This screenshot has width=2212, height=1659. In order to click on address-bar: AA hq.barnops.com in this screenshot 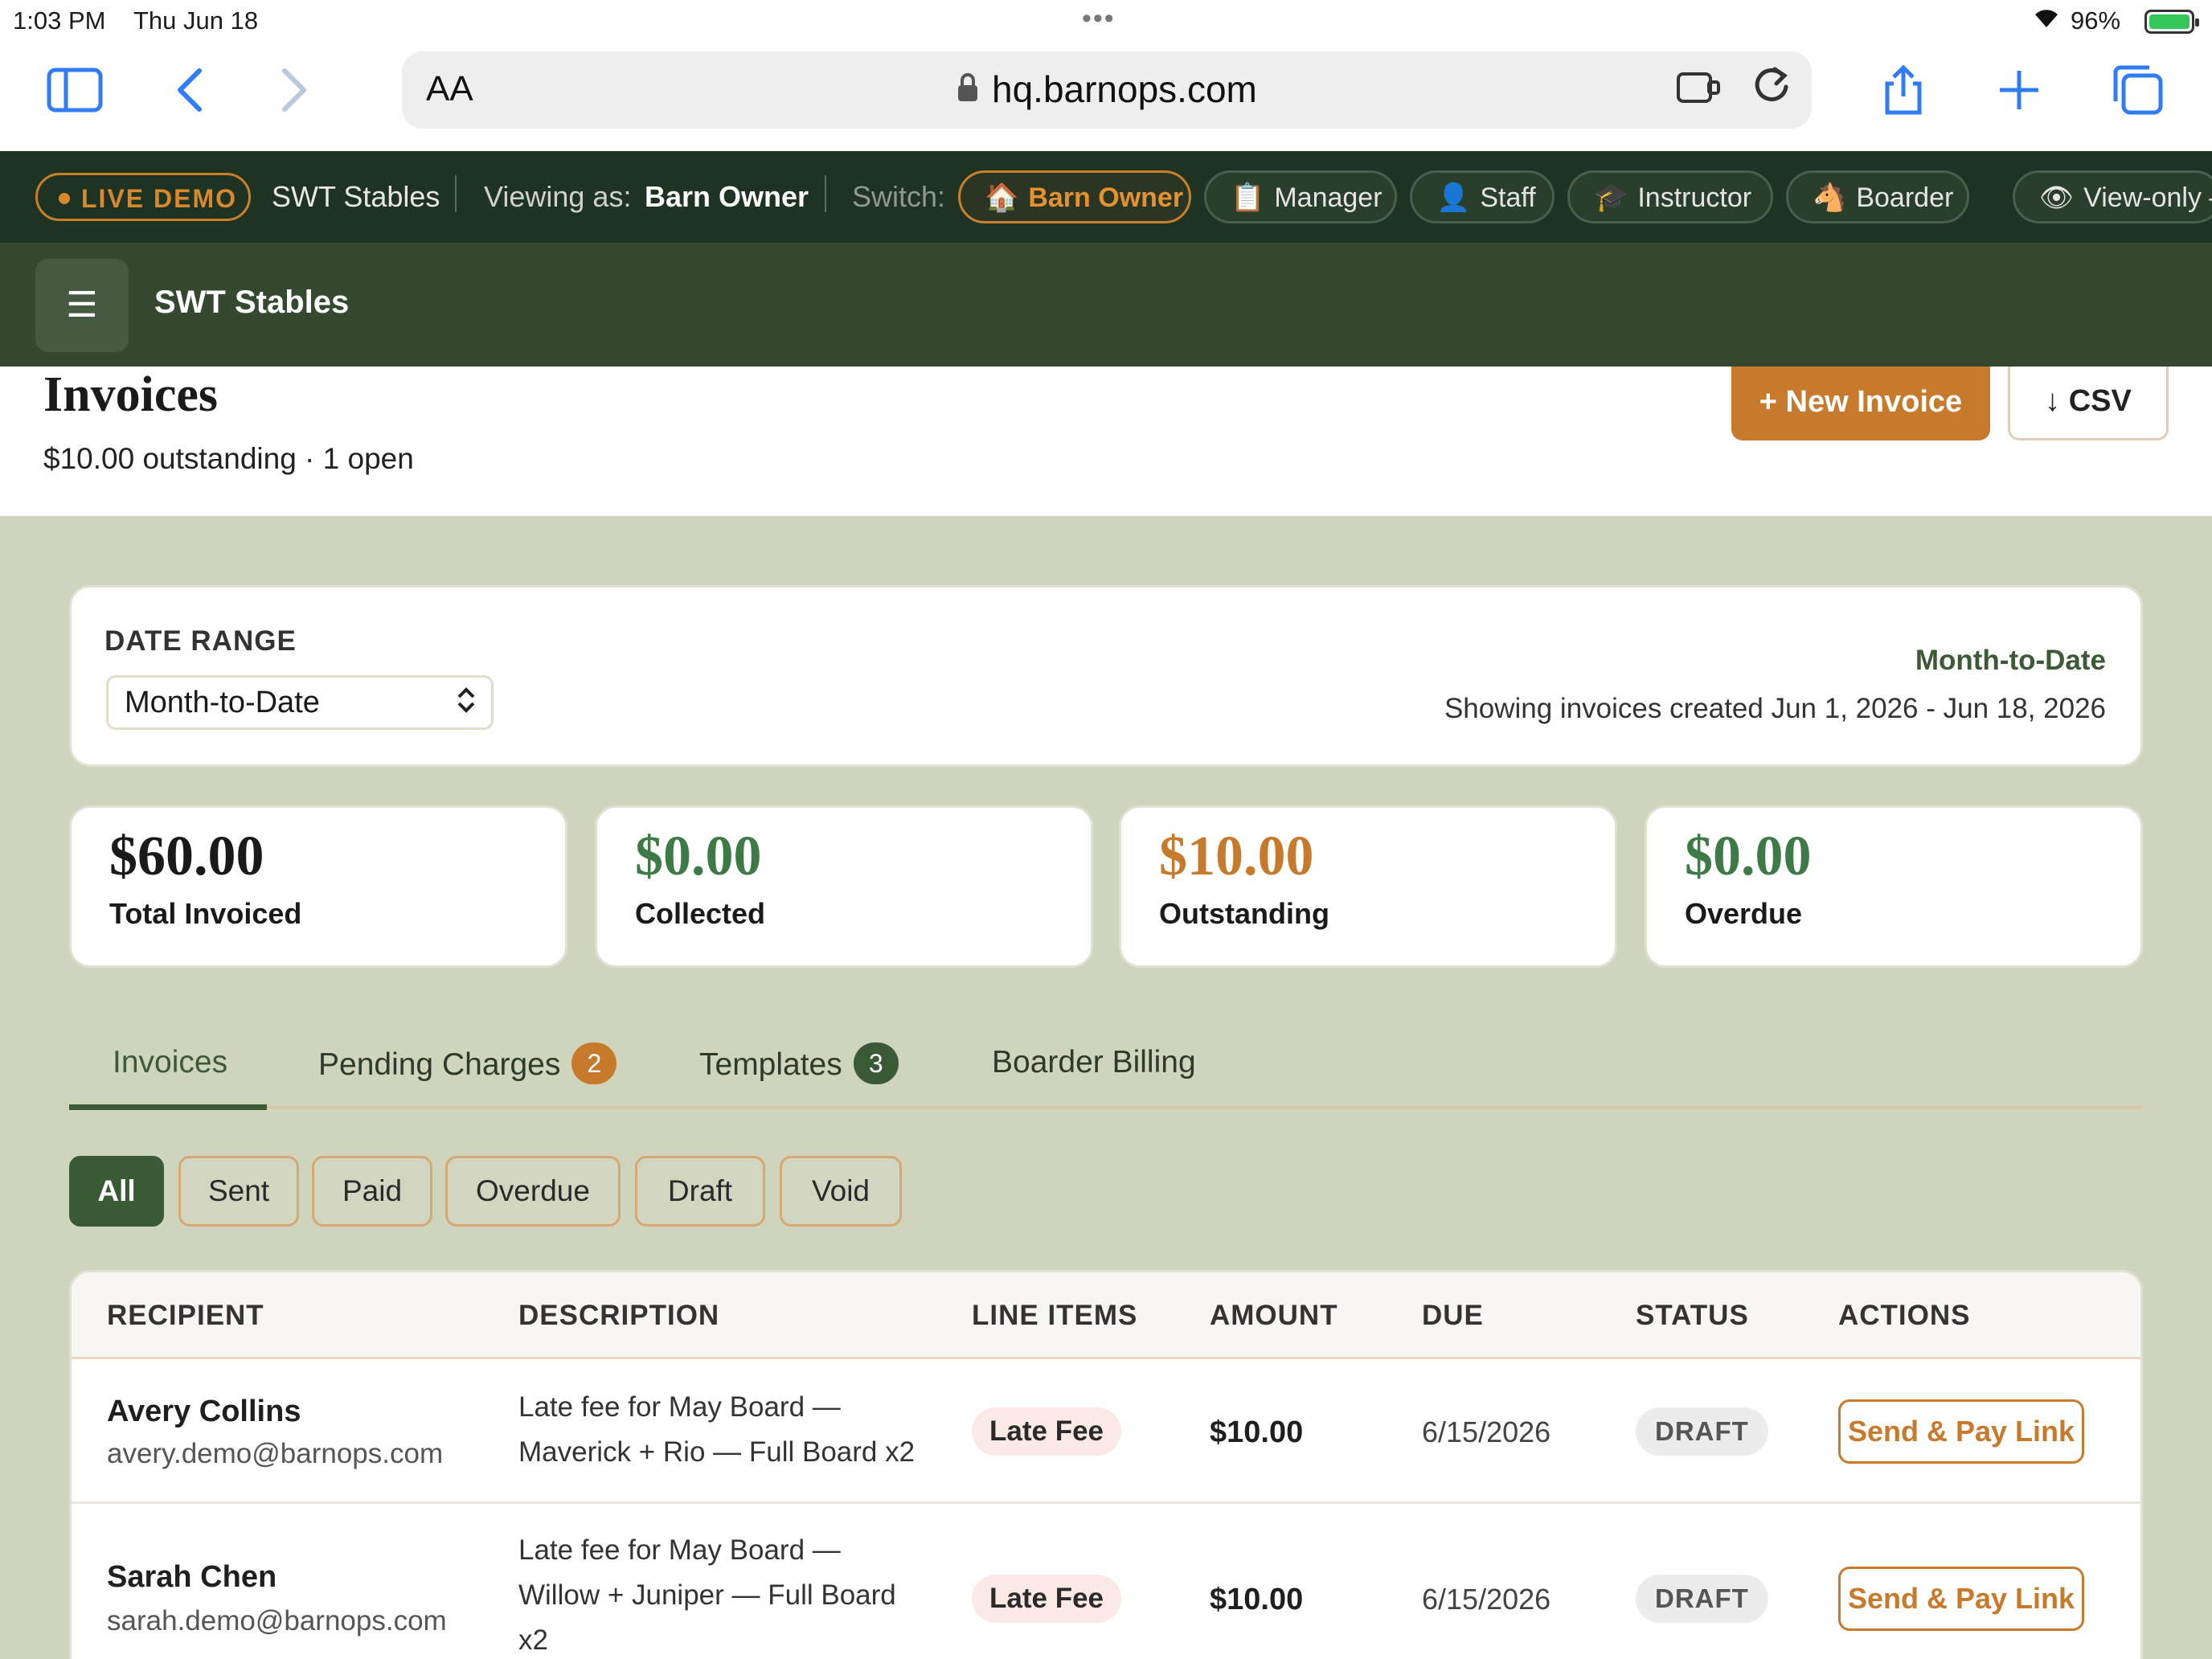, I will do `click(1107, 90)`.